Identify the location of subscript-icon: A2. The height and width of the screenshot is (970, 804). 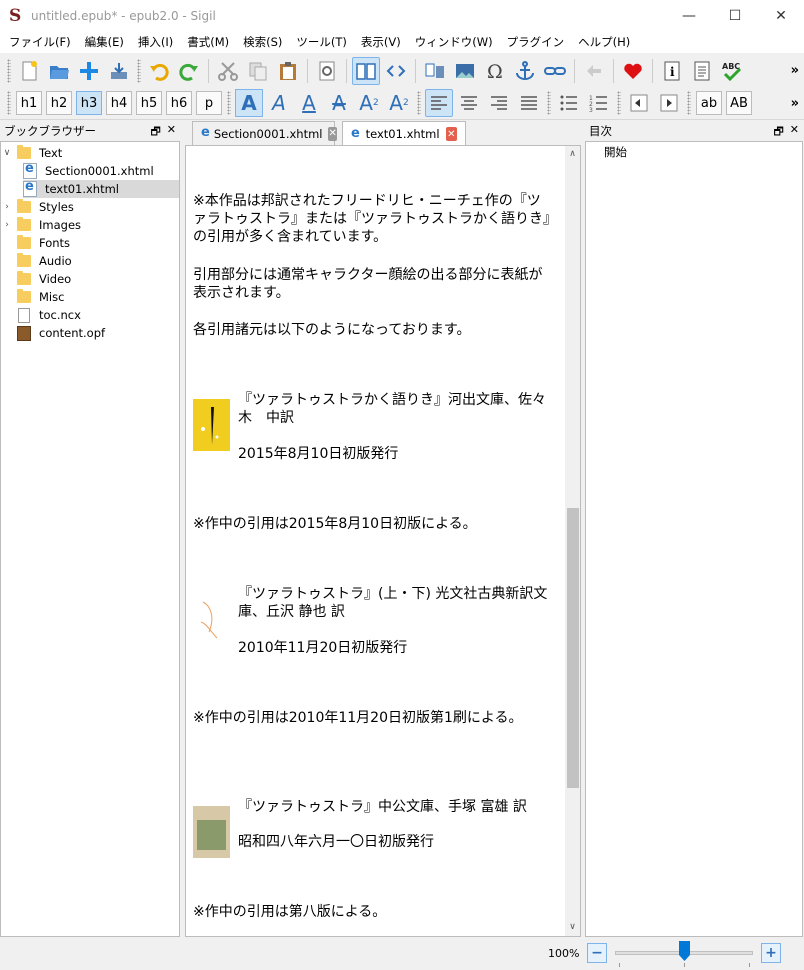
(369, 103).